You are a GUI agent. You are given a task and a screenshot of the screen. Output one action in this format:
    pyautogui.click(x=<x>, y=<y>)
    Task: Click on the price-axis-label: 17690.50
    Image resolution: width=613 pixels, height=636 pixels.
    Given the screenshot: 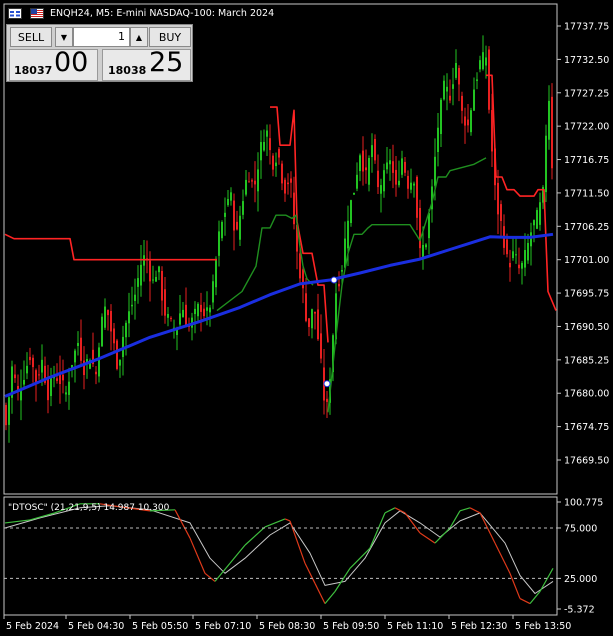 What is the action you would take?
    pyautogui.click(x=586, y=327)
    